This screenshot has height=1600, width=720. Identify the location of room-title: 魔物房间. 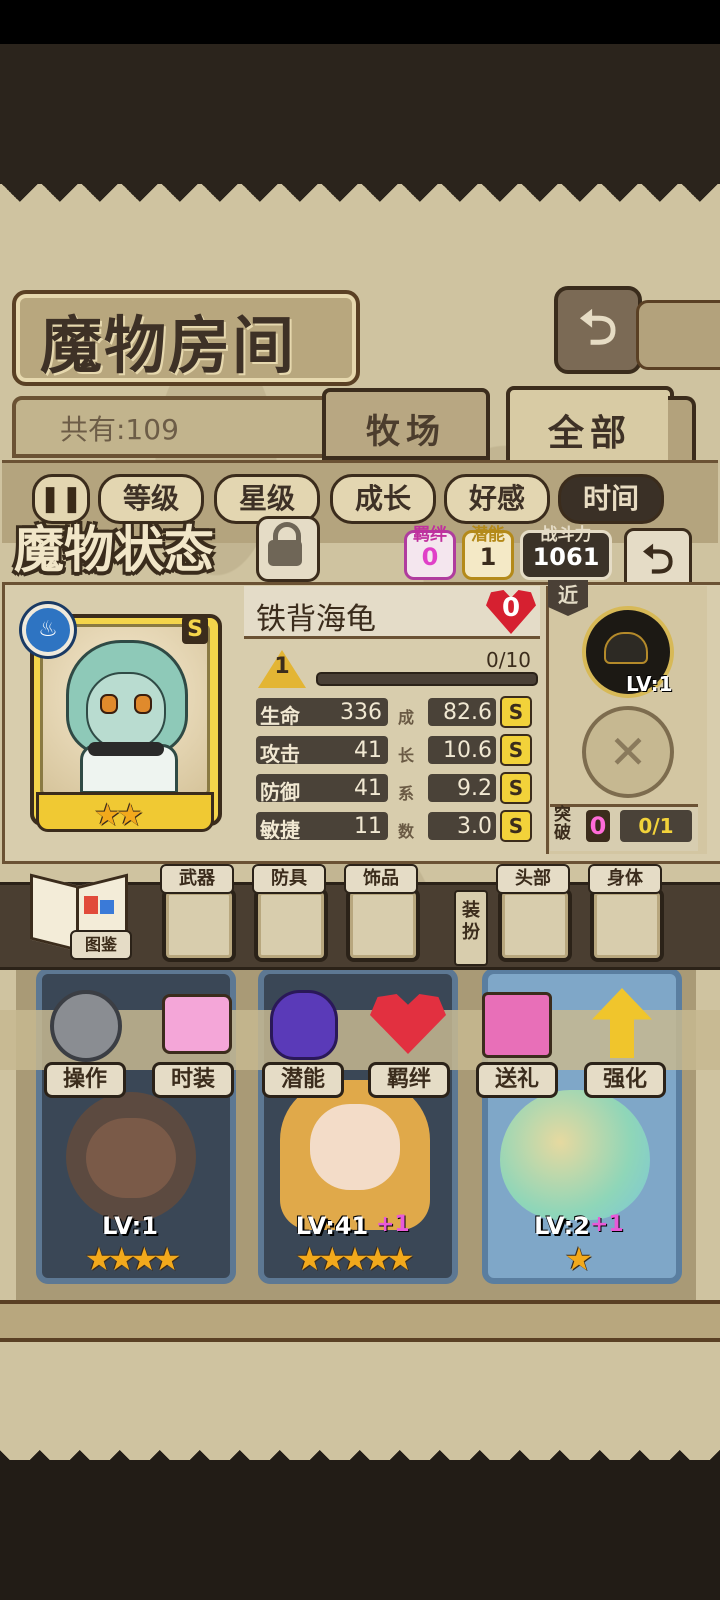
(168, 345).